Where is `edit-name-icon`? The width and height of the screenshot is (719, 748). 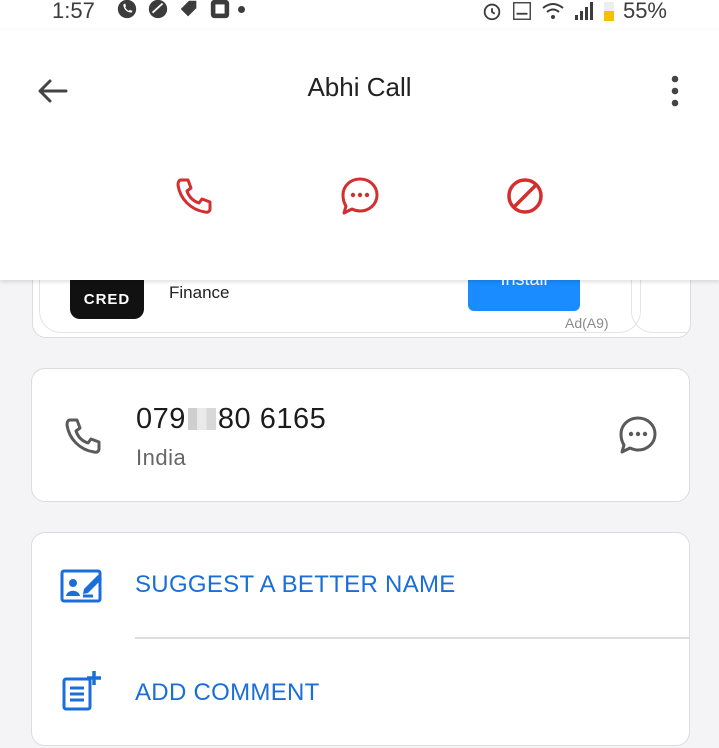 edit-name-icon is located at coordinates (81, 586).